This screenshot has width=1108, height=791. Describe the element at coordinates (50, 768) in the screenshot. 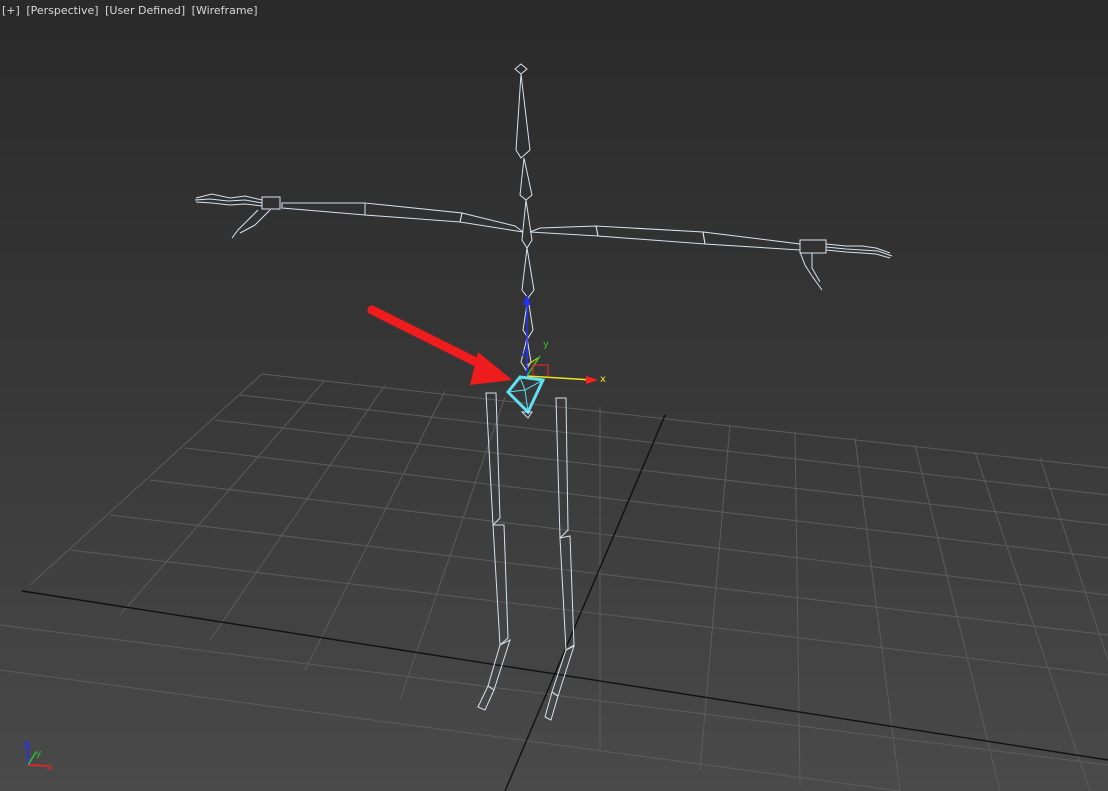

I see `axis-tripod-x-label: x` at that location.